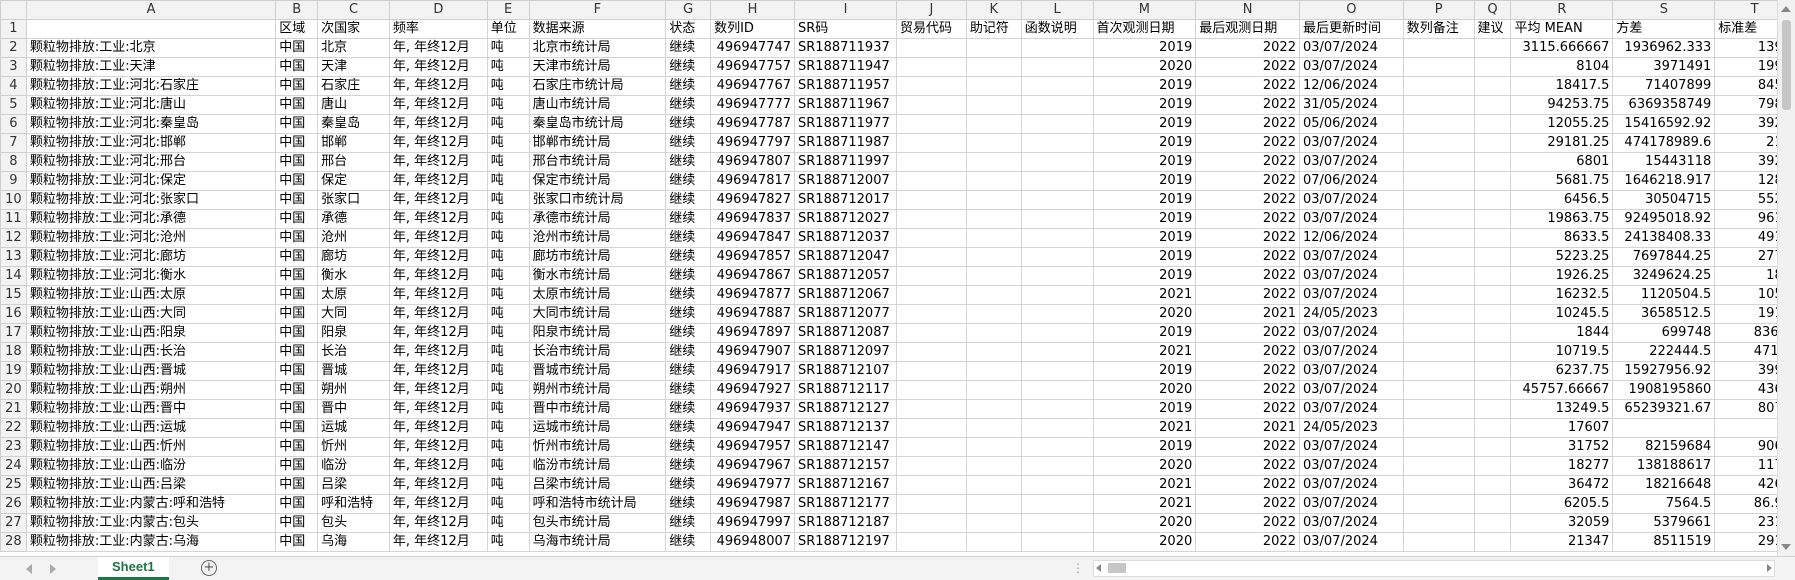 This screenshot has width=1795, height=580. Describe the element at coordinates (753, 86) in the screenshot. I see `cell: 496947767` at that location.